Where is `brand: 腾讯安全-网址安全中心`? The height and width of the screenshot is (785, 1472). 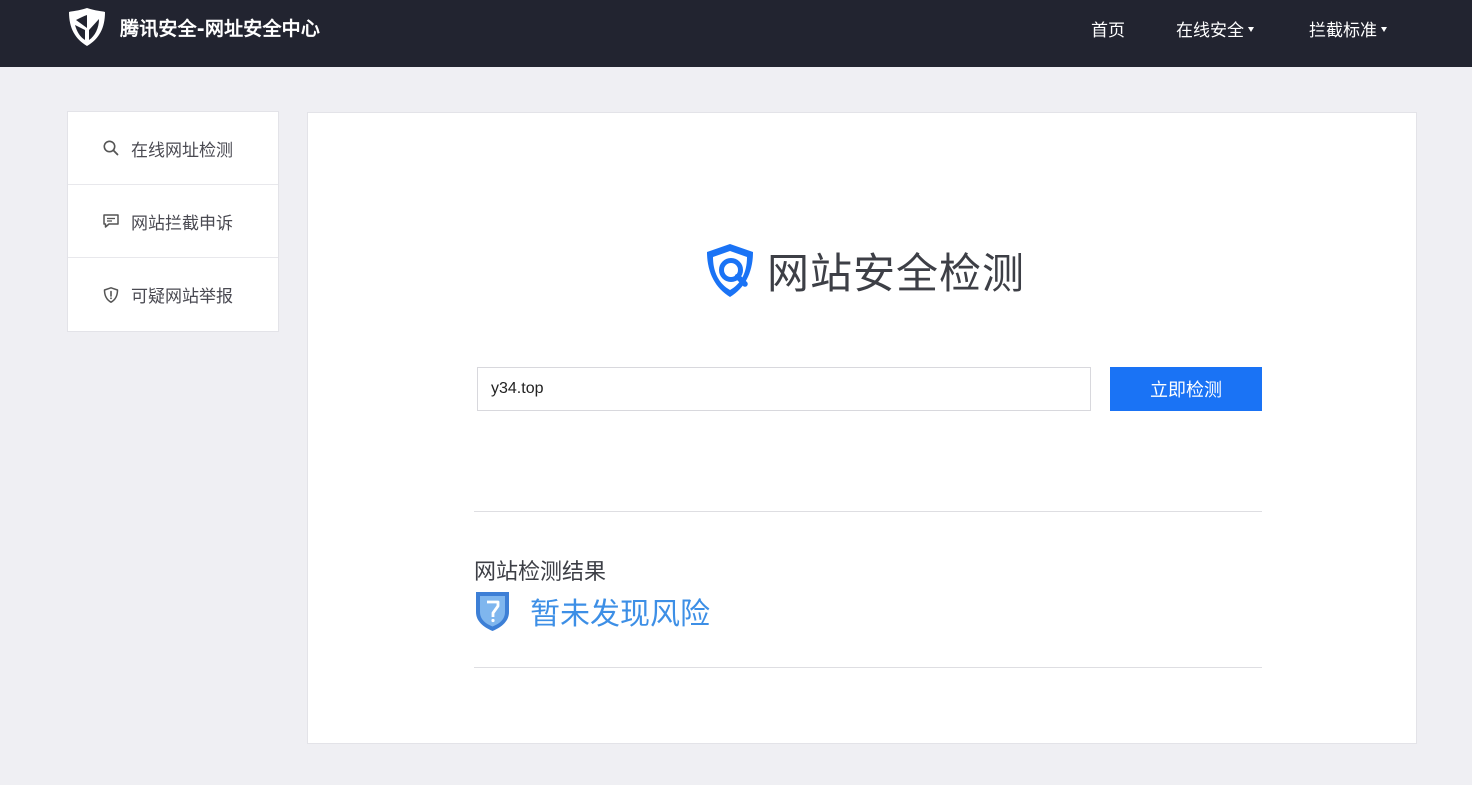 brand: 腾讯安全-网址安全中心 is located at coordinates (193, 27).